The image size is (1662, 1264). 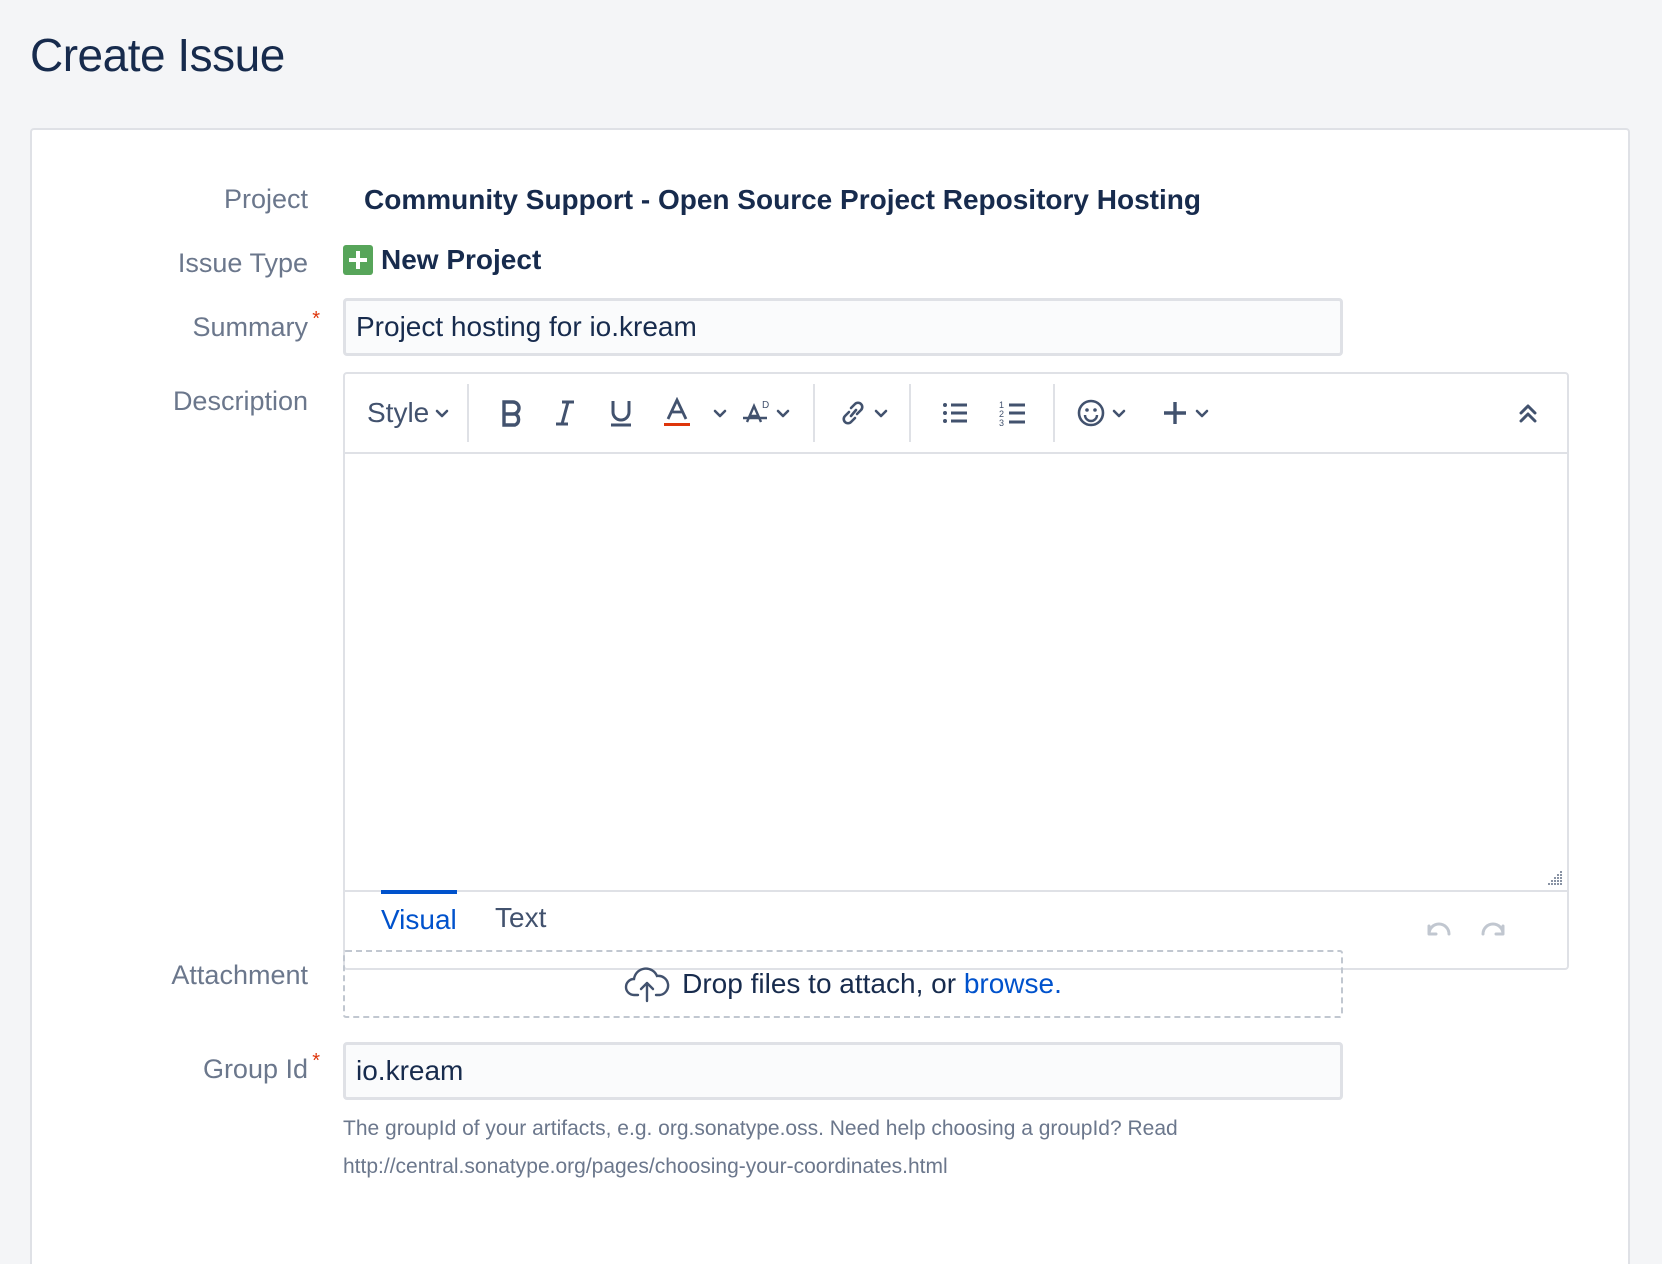 What do you see at coordinates (250, 327) in the screenshot?
I see `summary-label-text: Summary` at bounding box center [250, 327].